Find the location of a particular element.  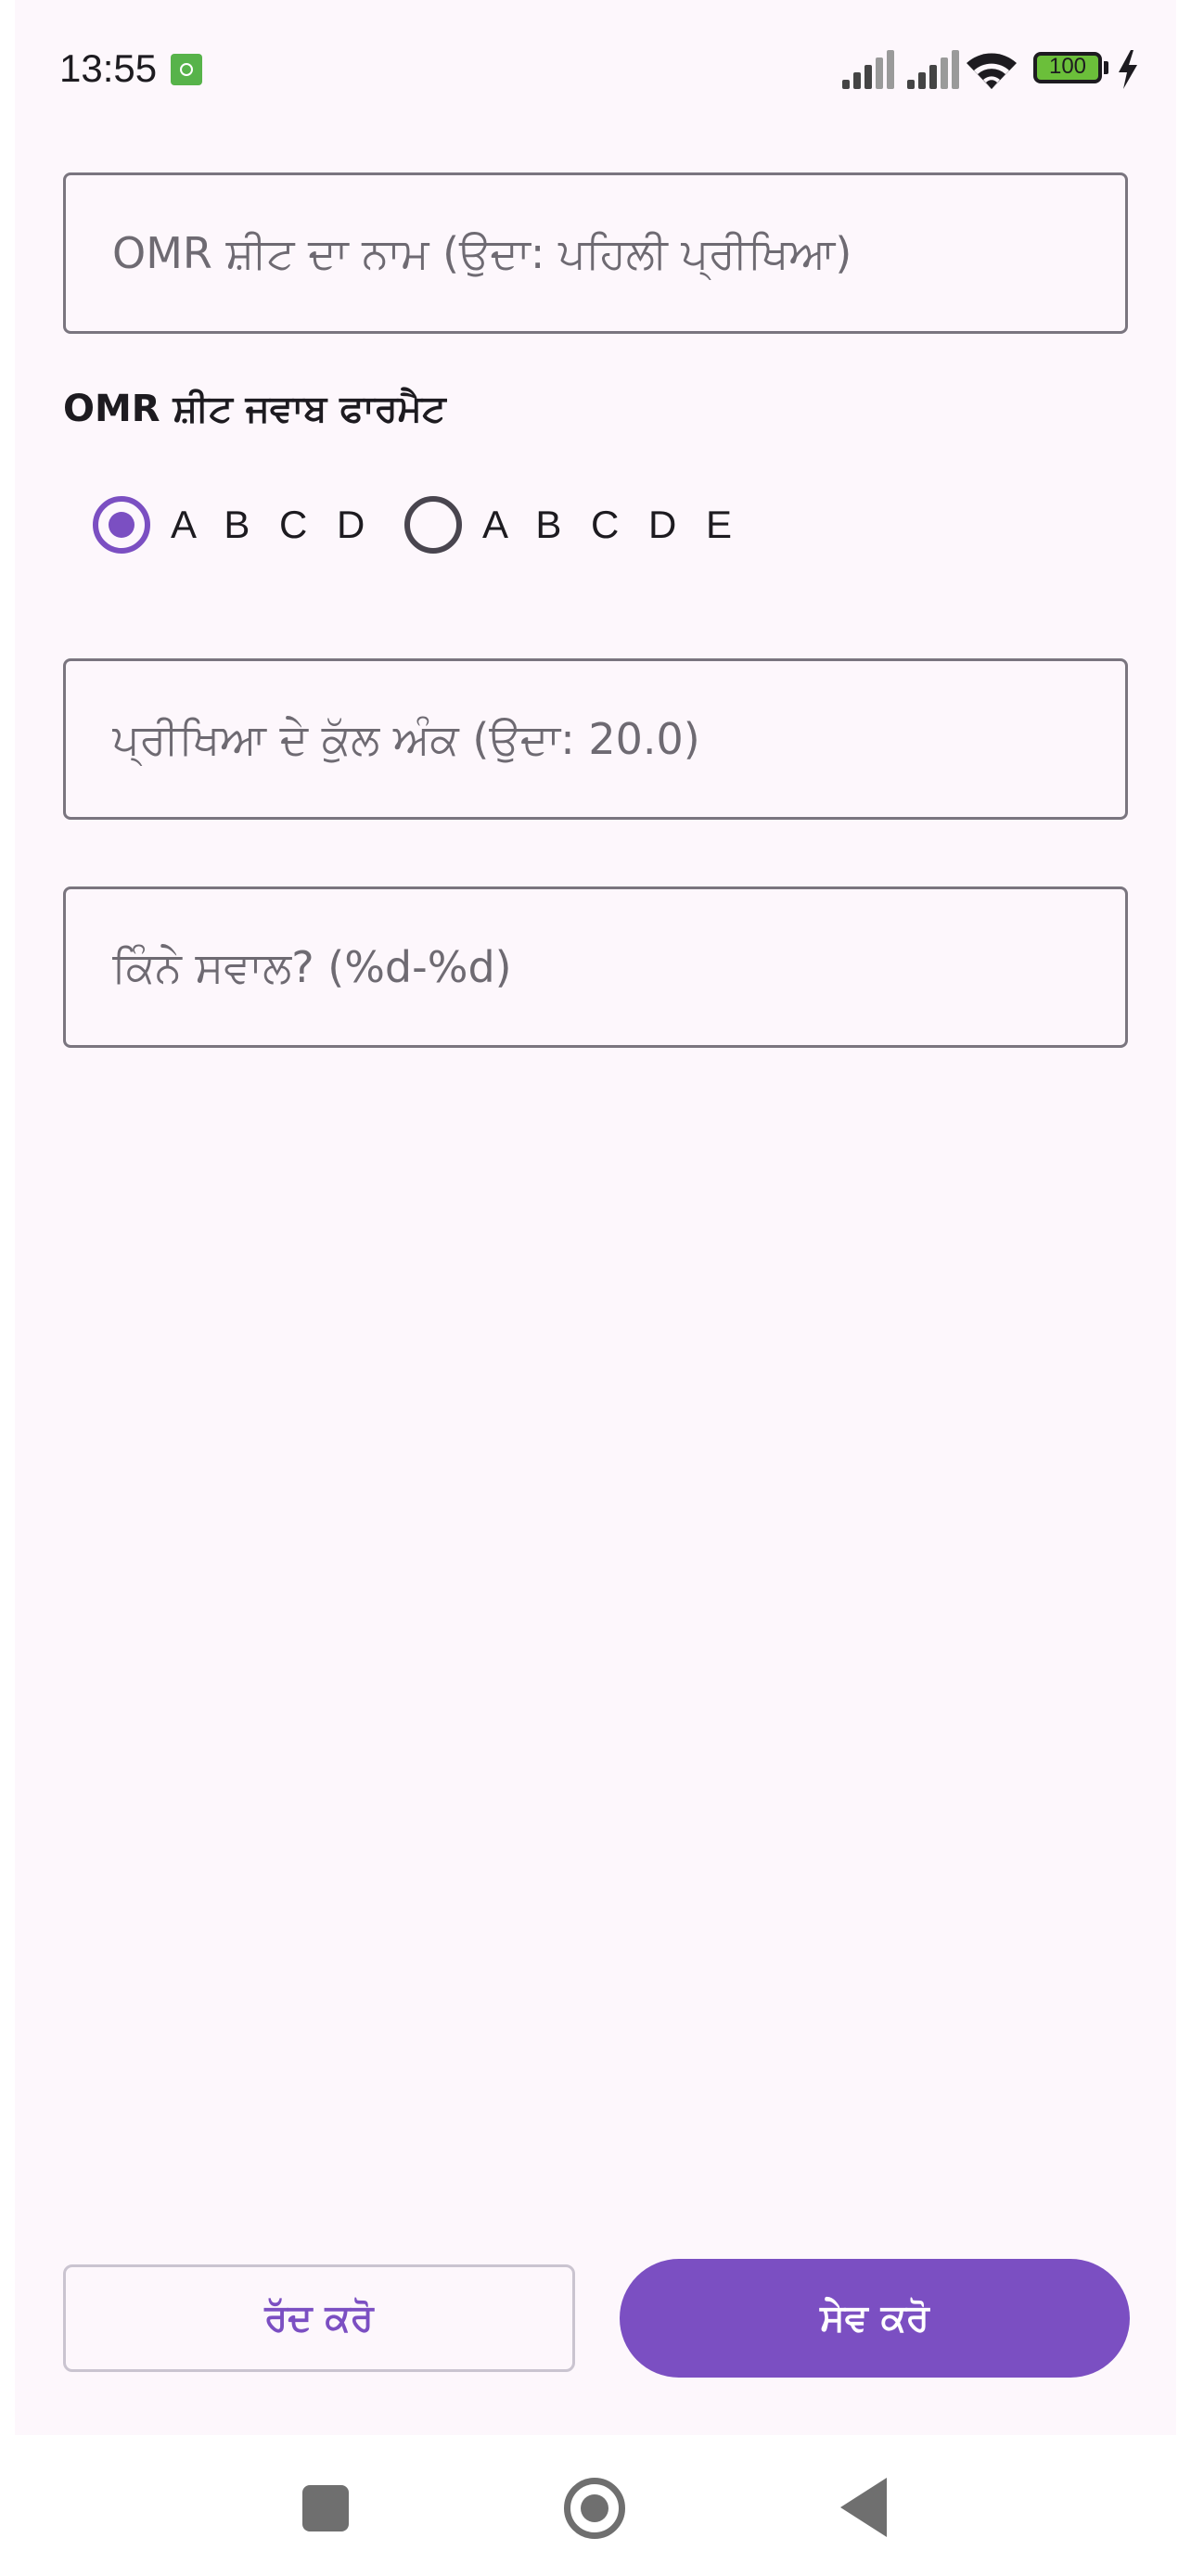

radio-abcde: A B C D E is located at coordinates (572, 524).